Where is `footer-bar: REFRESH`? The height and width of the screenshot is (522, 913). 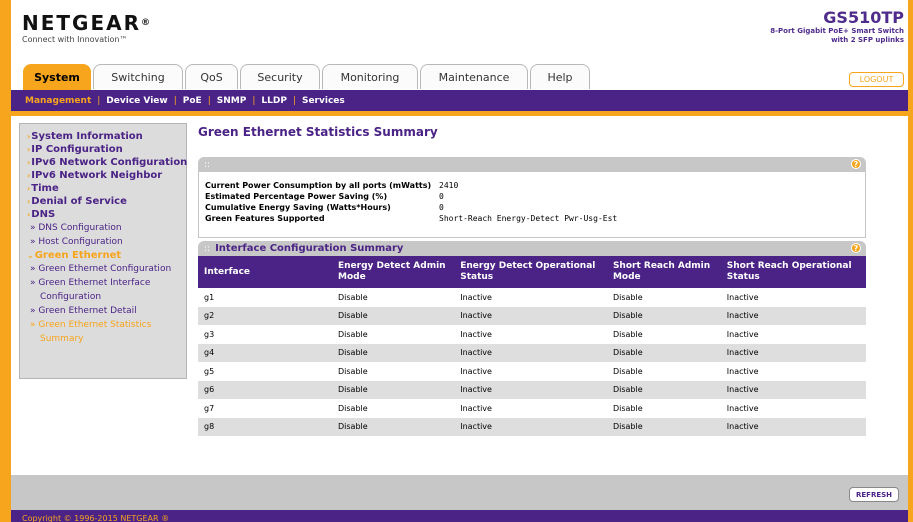 footer-bar: REFRESH is located at coordinates (459, 492).